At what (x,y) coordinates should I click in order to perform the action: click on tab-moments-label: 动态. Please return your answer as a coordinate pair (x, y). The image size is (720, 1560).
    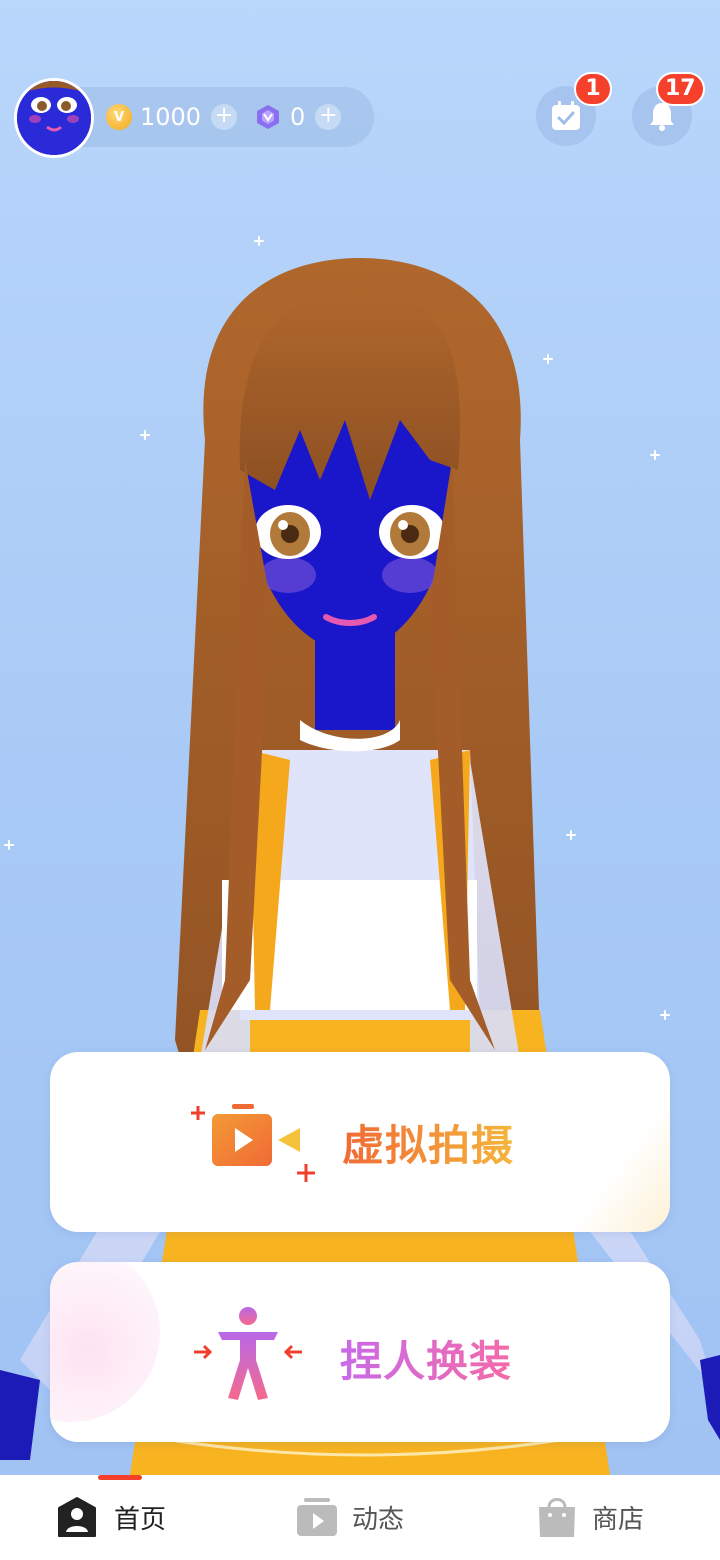
    Looking at the image, I should click on (378, 1519).